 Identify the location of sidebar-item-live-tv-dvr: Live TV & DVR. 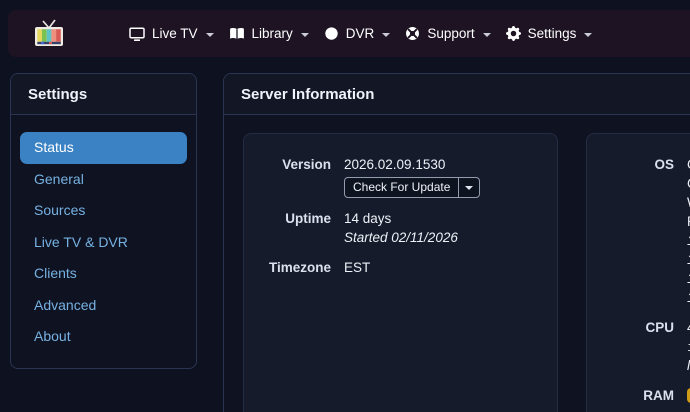
(103, 243).